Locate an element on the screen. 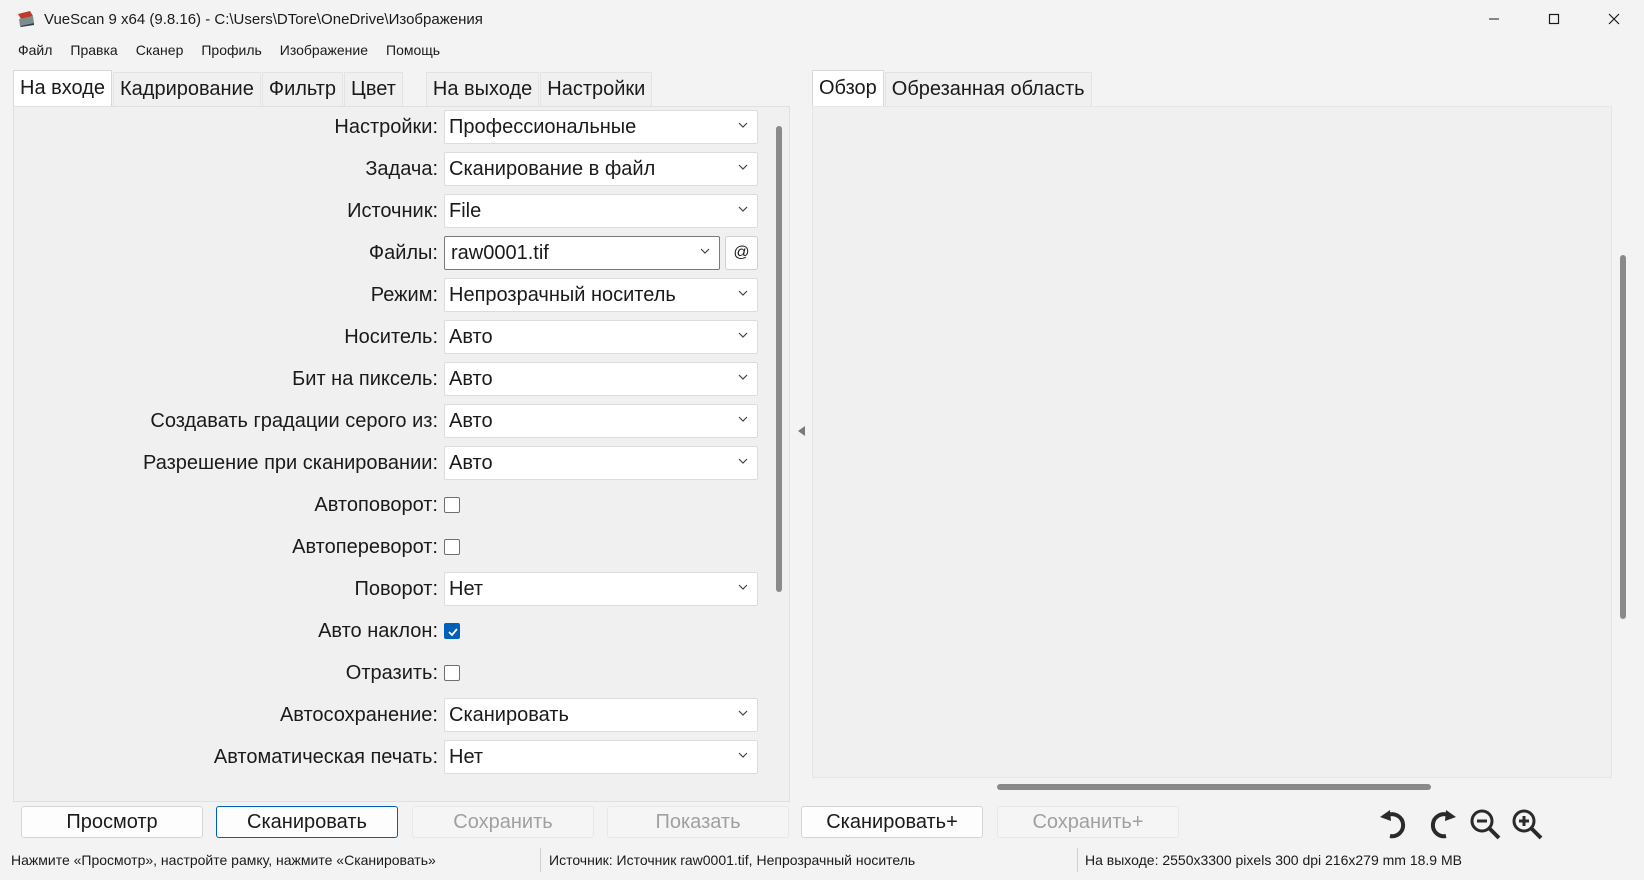 This screenshot has height=880, width=1644. tab-output: На выходе is located at coordinates (482, 89).